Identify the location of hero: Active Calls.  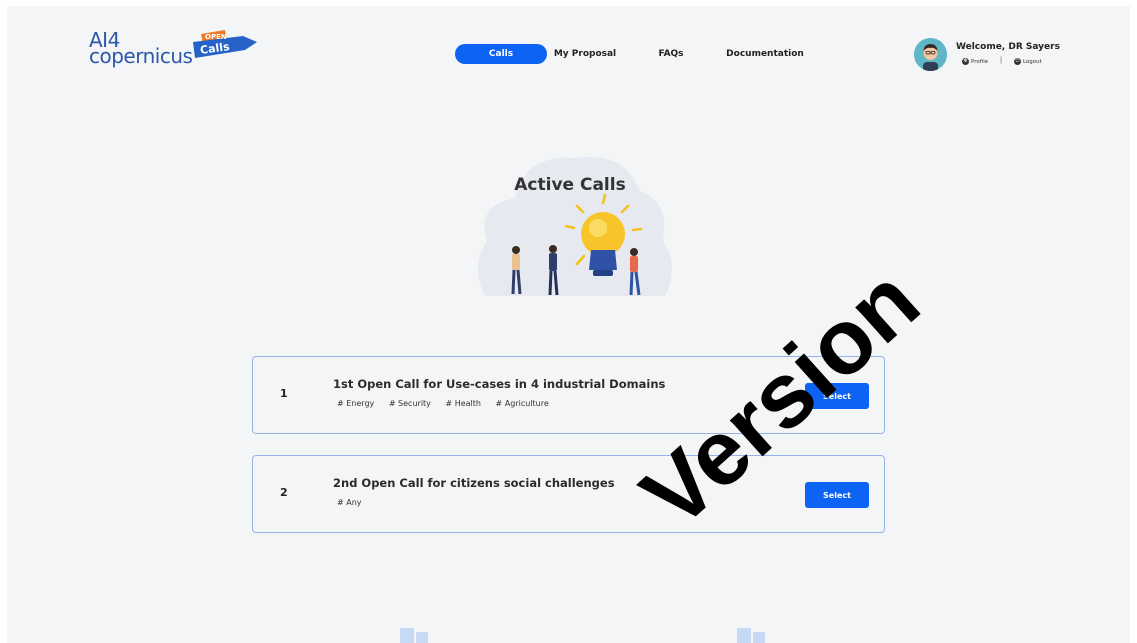
(570, 221).